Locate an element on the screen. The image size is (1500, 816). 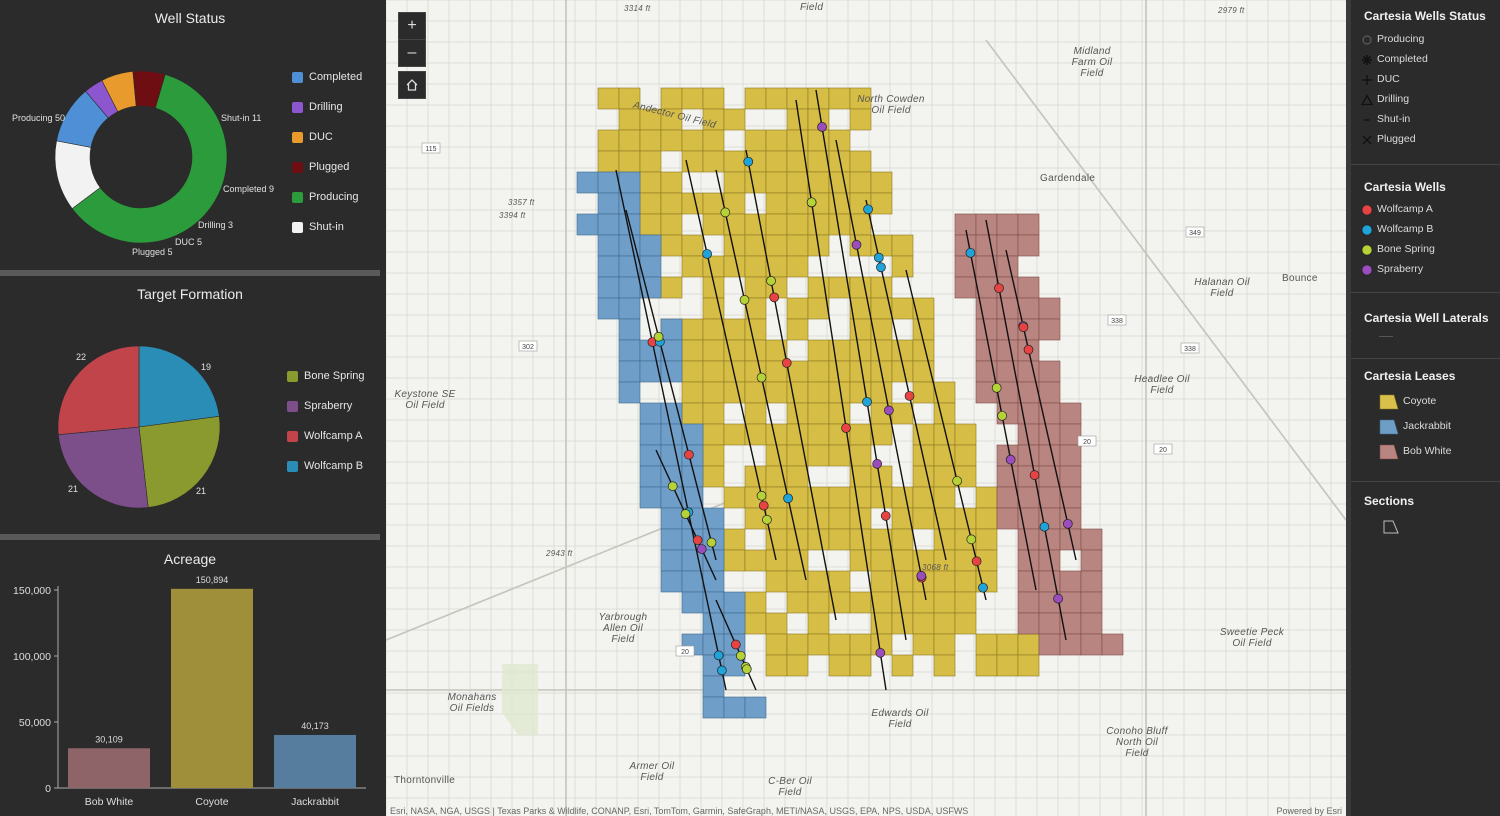
legend-drilling: Drilling is located at coordinates (317, 107).